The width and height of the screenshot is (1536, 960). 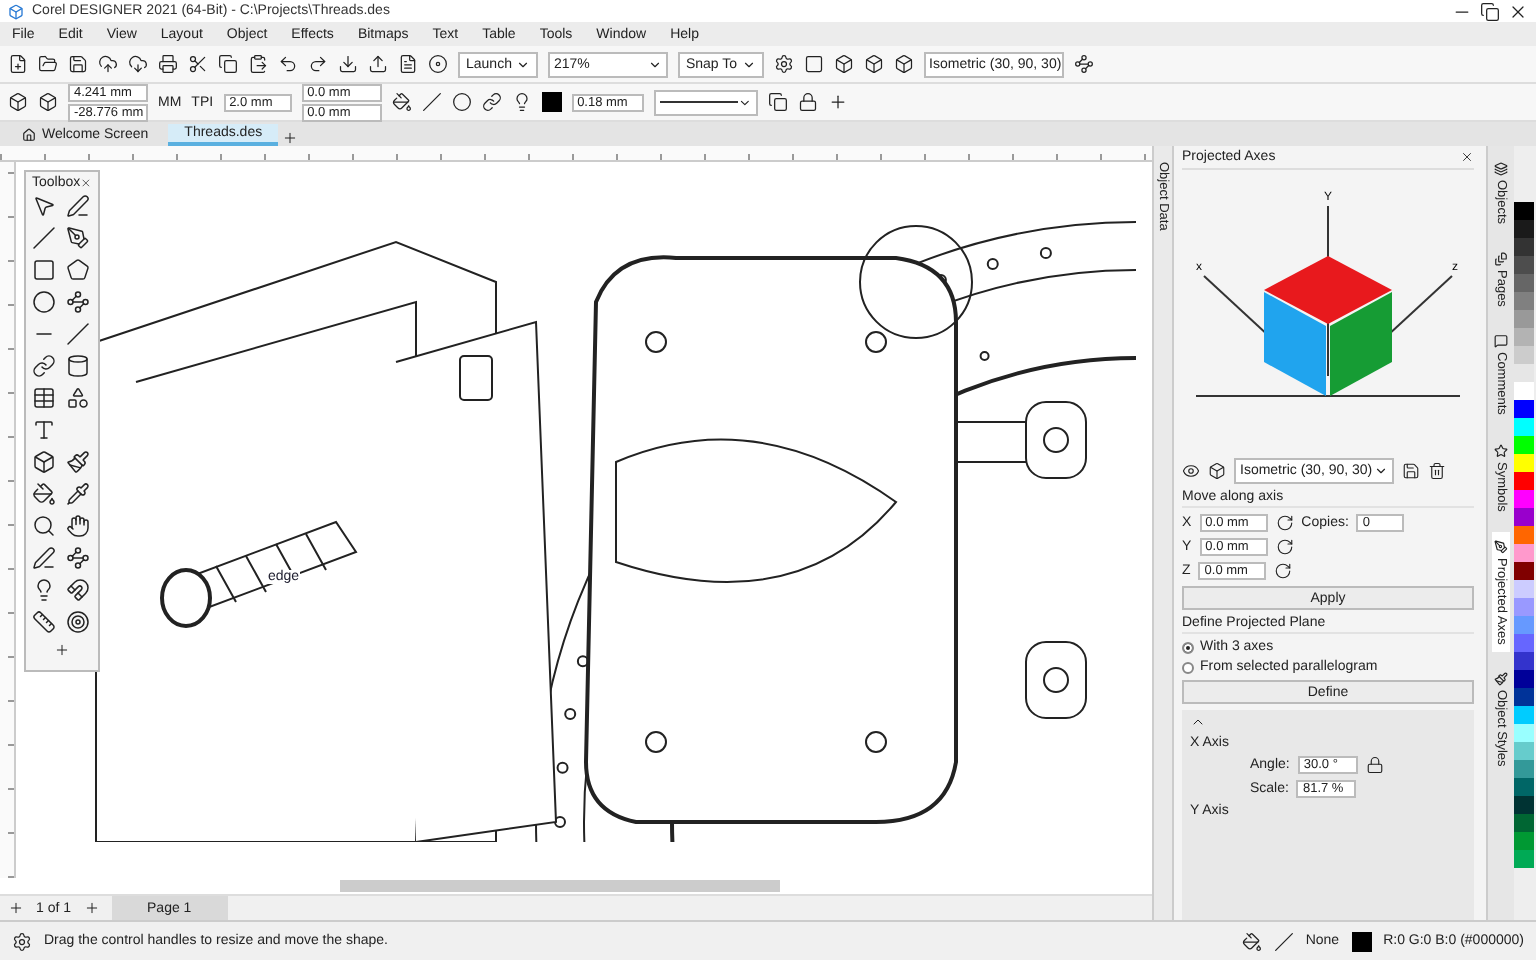 I want to click on folder-icon, so click(x=48, y=64).